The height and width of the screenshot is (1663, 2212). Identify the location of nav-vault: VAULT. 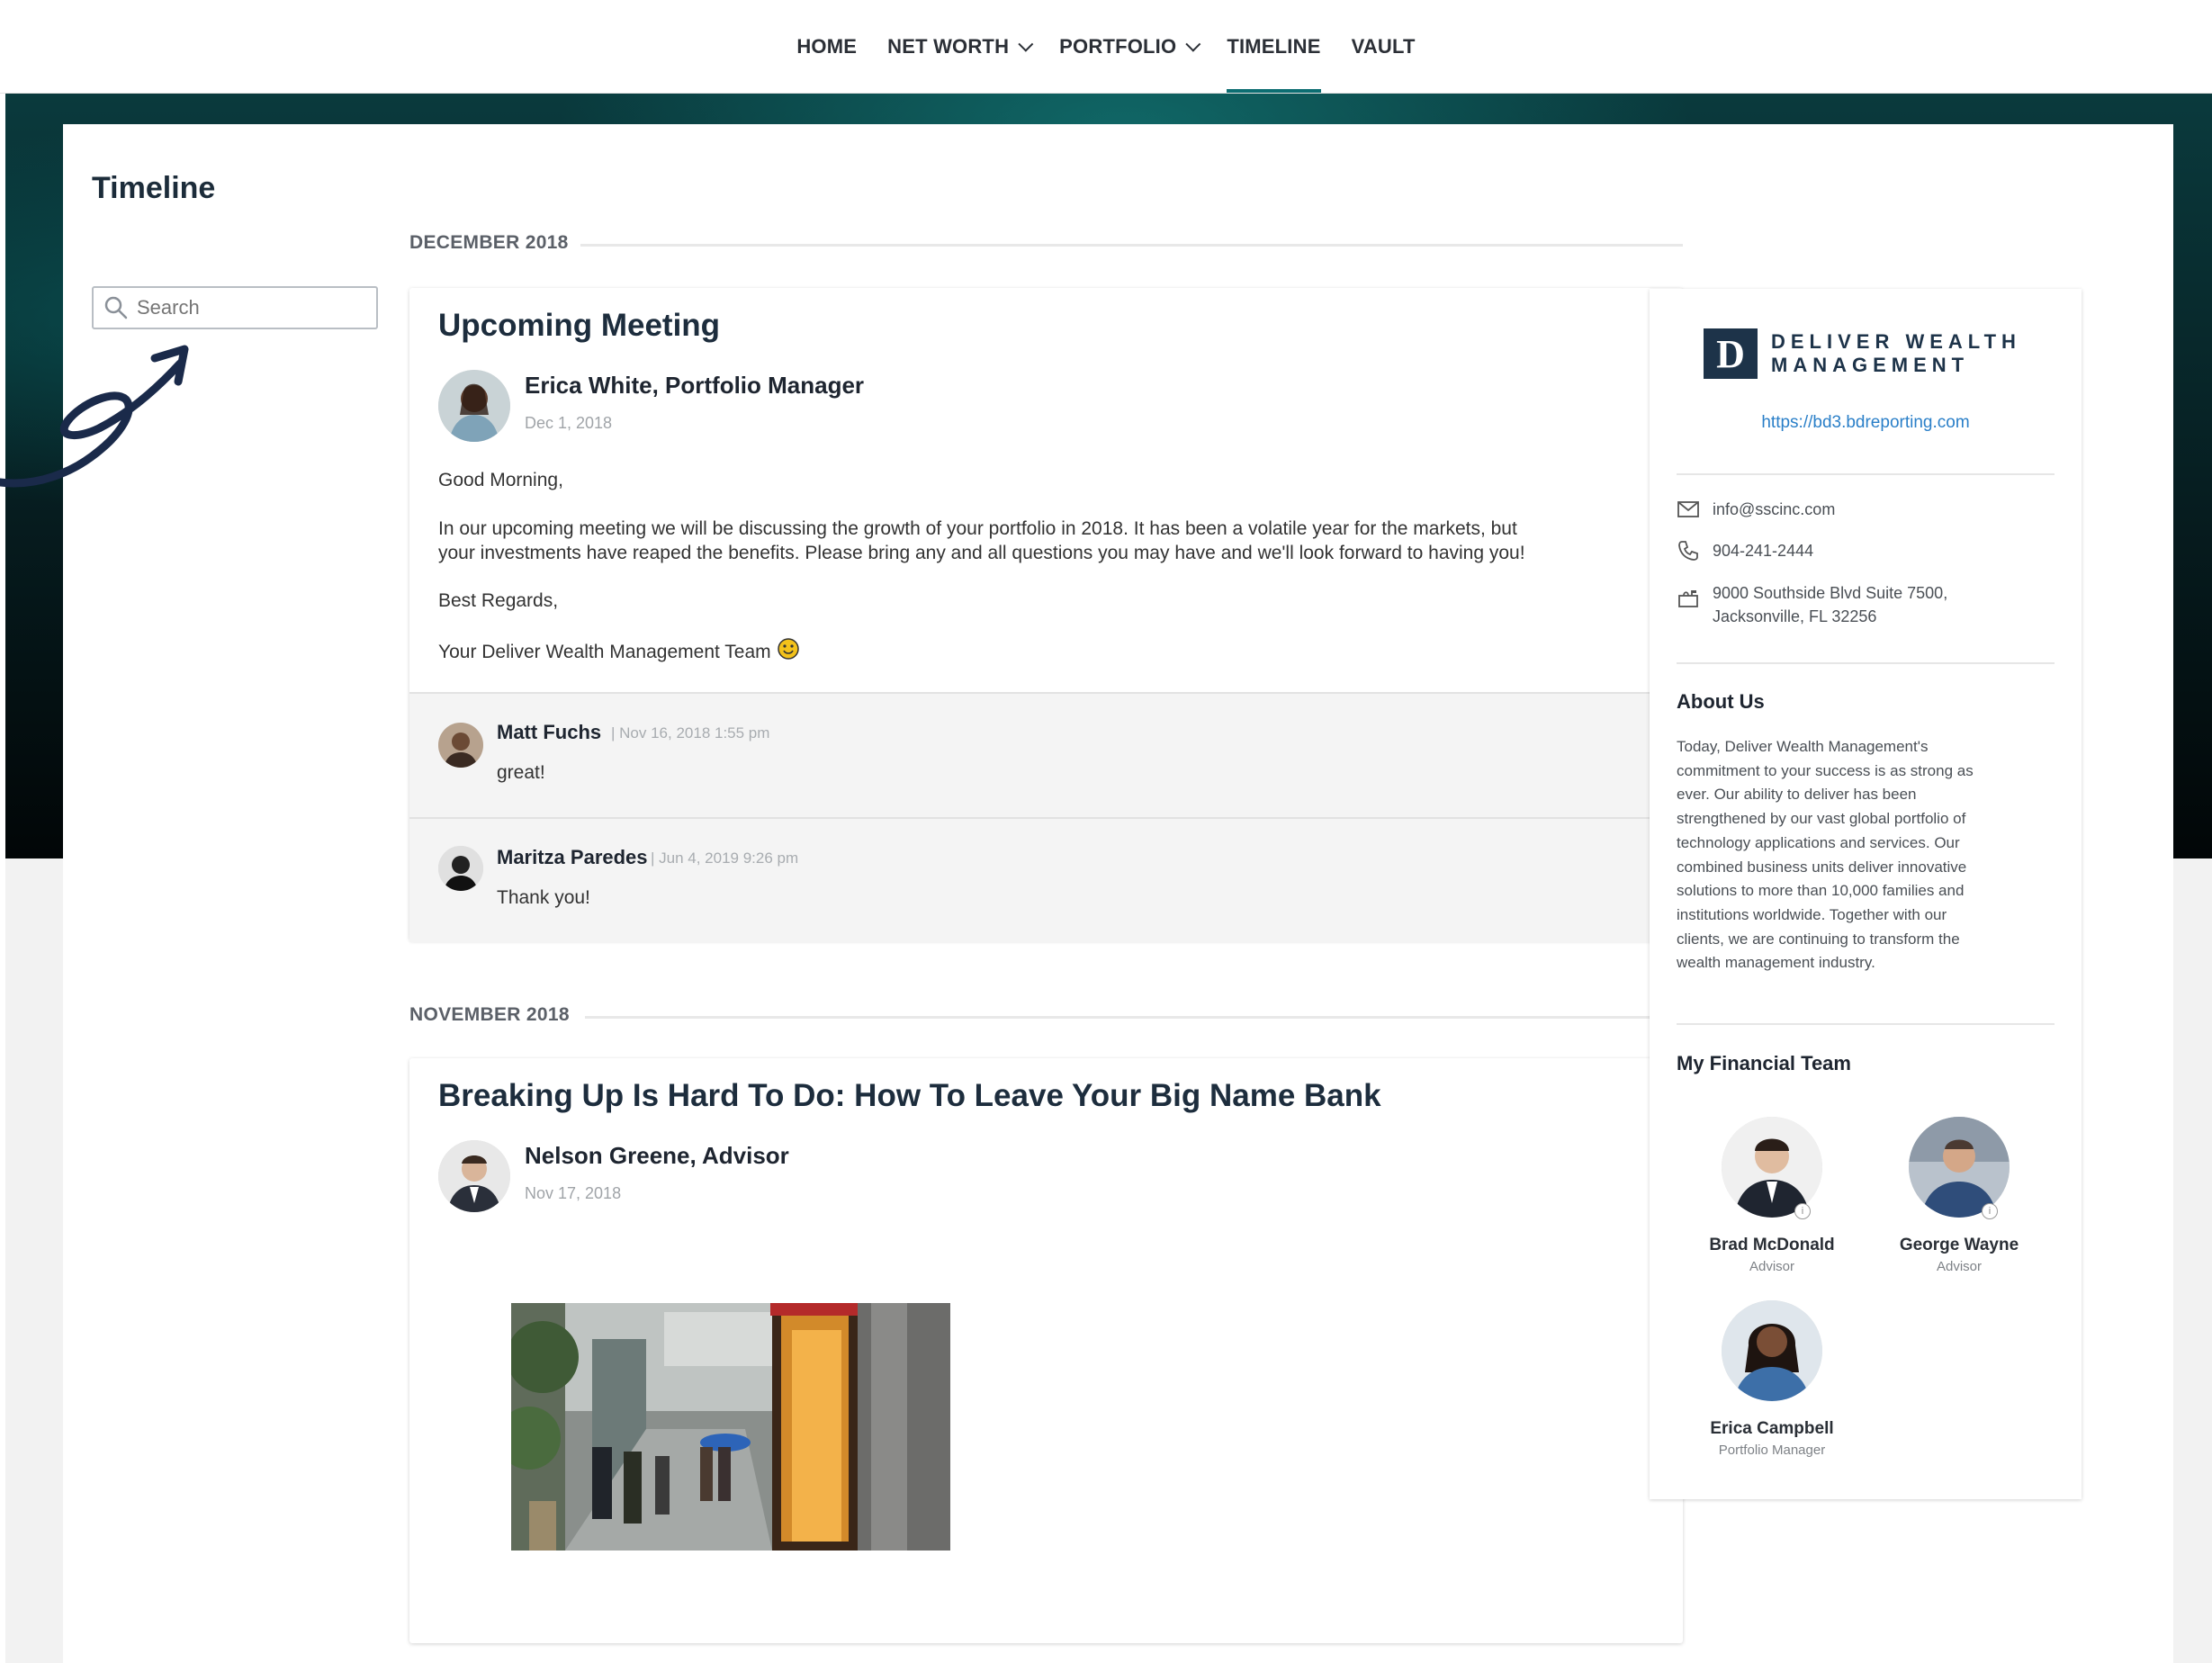
(1384, 46).